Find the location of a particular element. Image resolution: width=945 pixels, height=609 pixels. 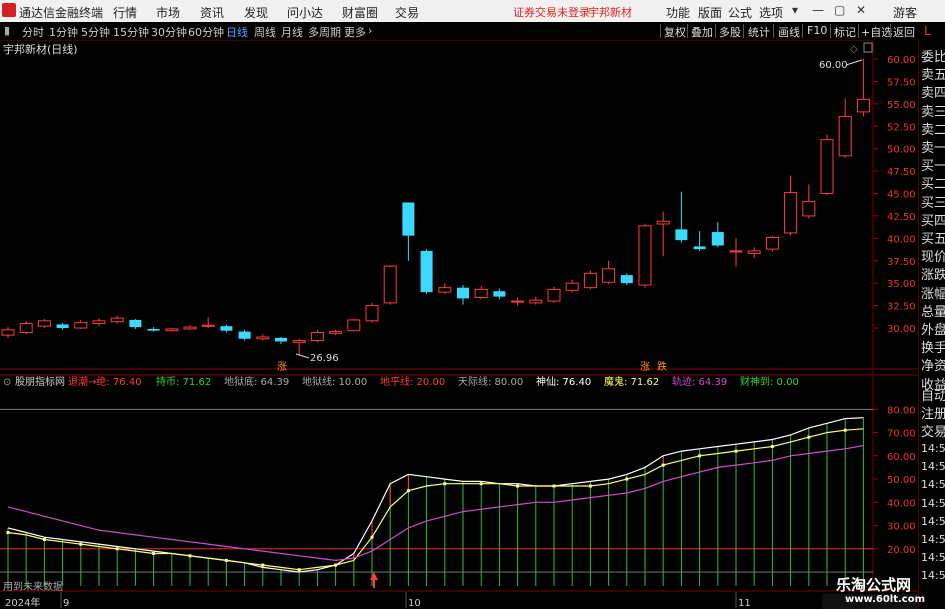

chart-title: 宇邦新材(日线) is located at coordinates (40, 49).